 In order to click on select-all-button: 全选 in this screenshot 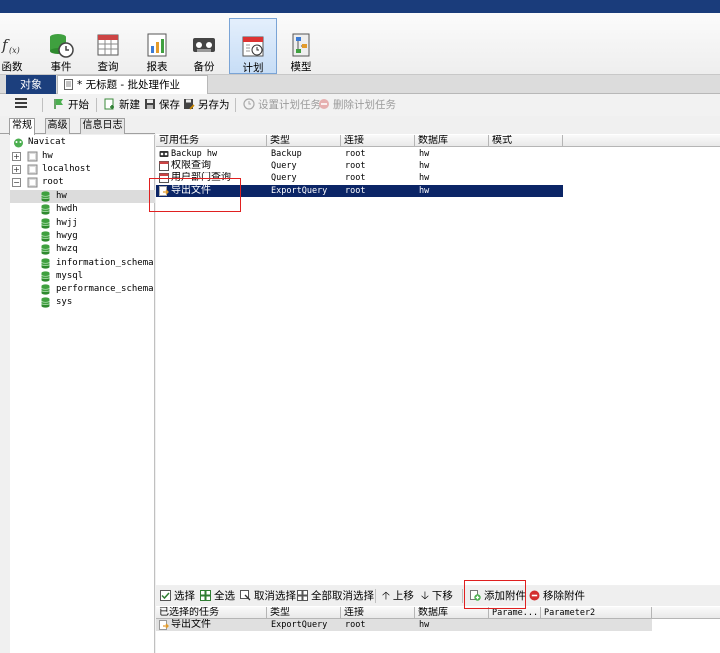, I will do `click(217, 596)`.